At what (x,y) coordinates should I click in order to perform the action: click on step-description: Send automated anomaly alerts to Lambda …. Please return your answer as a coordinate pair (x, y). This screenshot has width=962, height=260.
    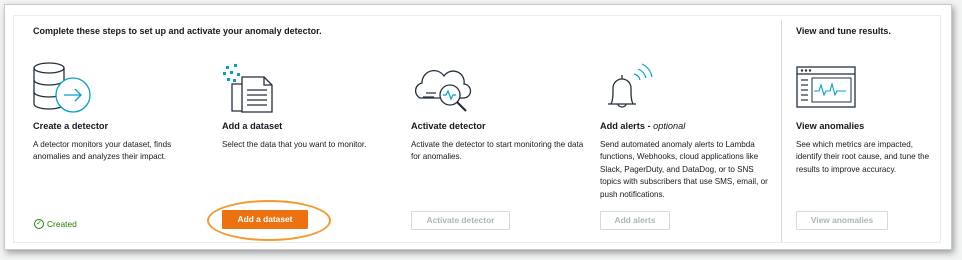
    Looking at the image, I should click on (684, 169).